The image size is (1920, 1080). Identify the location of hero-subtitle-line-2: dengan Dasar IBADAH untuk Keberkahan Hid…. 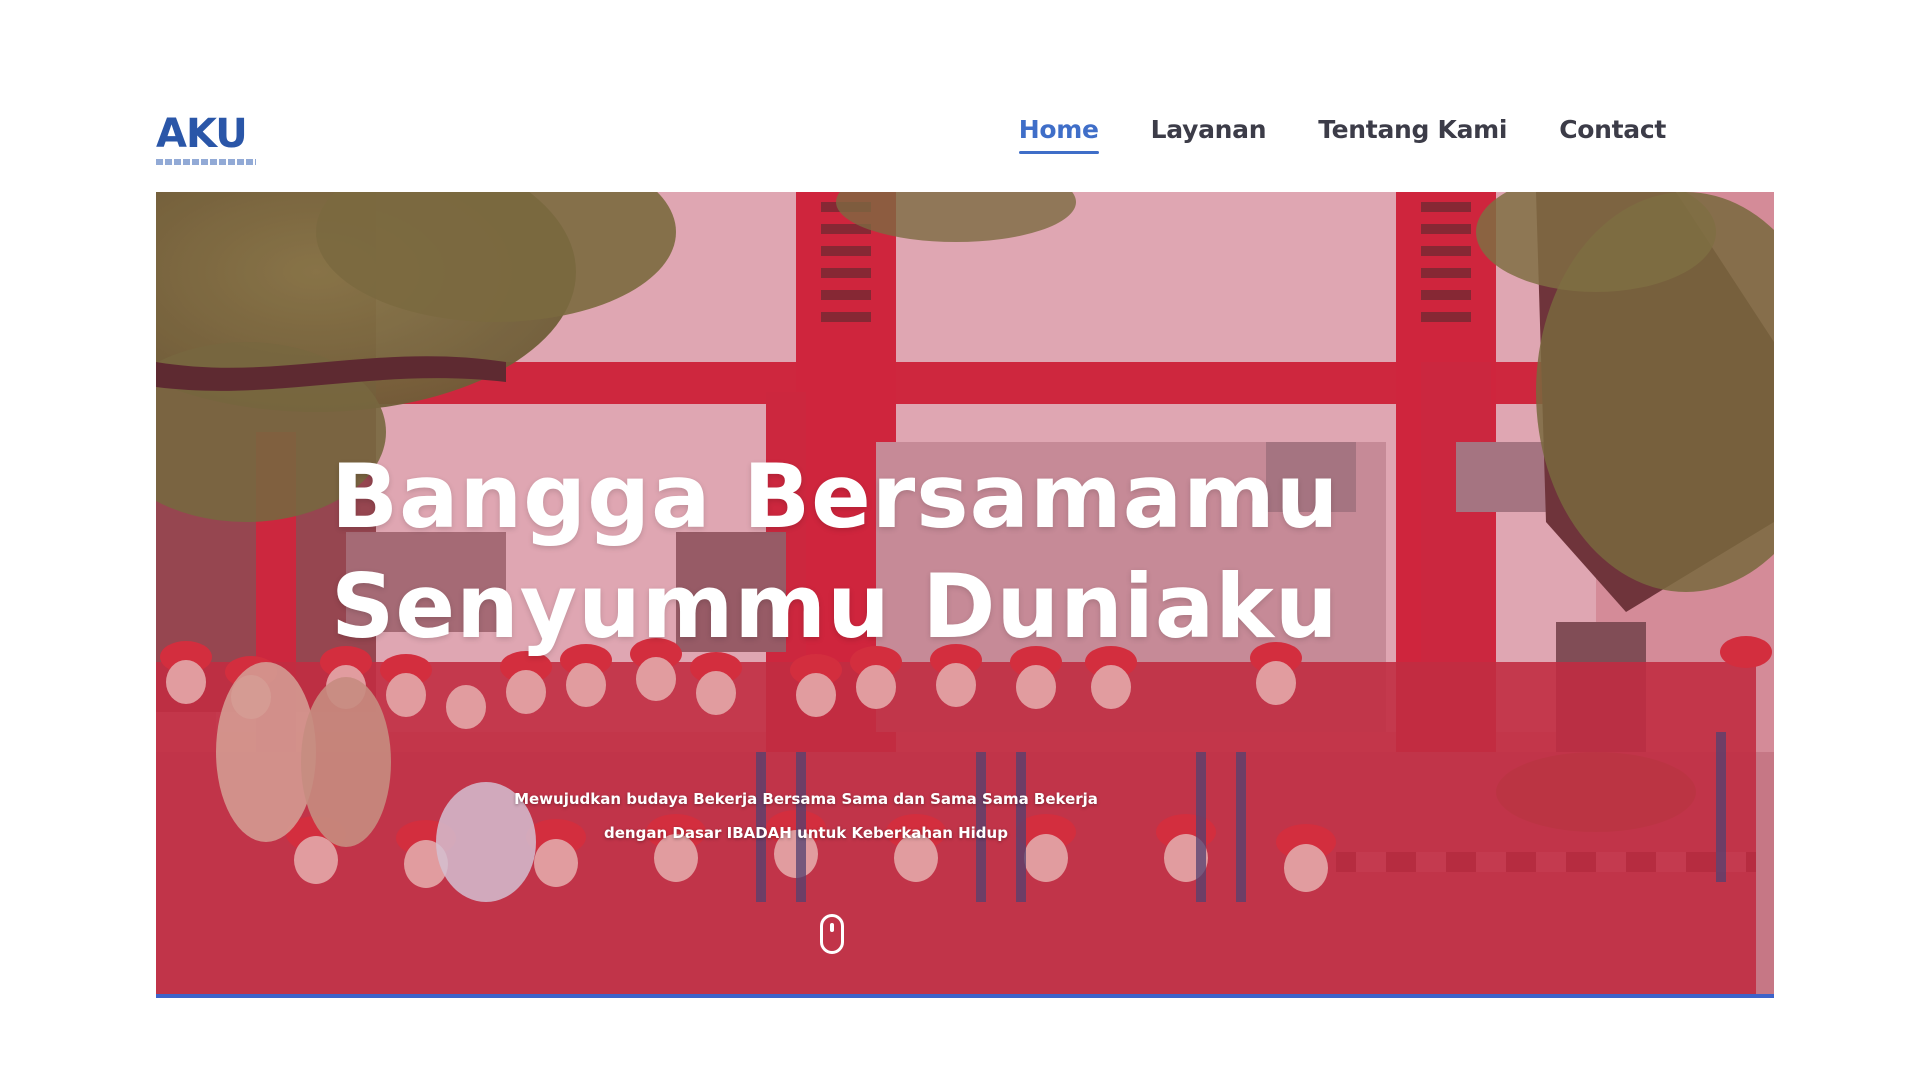
(806, 833).